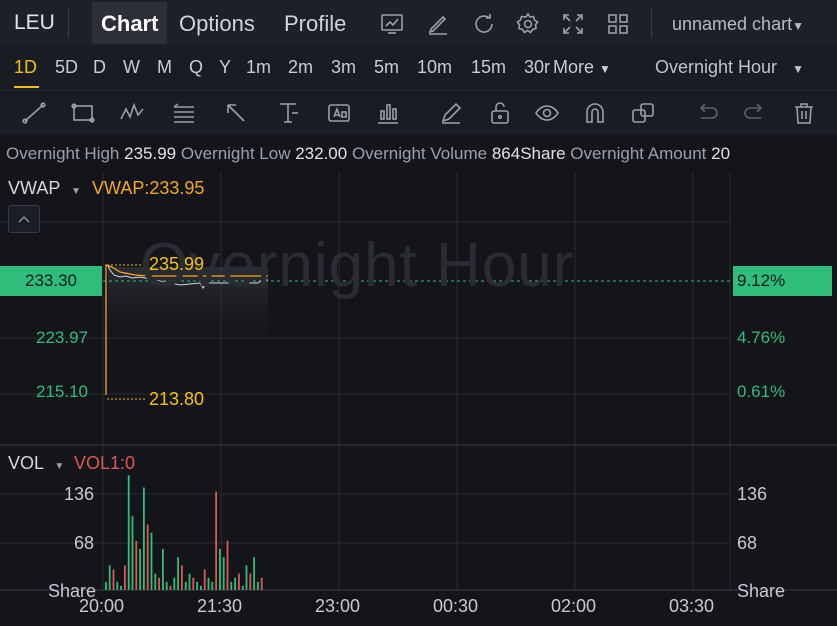  I want to click on time-axis-label: 03:30, so click(692, 606).